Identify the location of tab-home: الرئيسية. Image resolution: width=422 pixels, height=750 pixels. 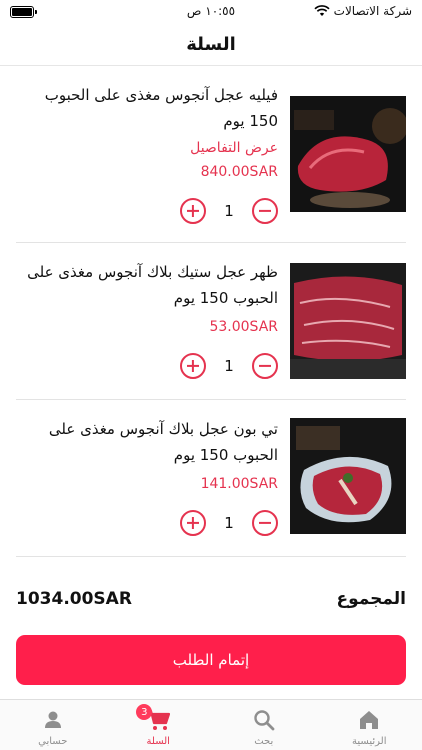
(369, 725).